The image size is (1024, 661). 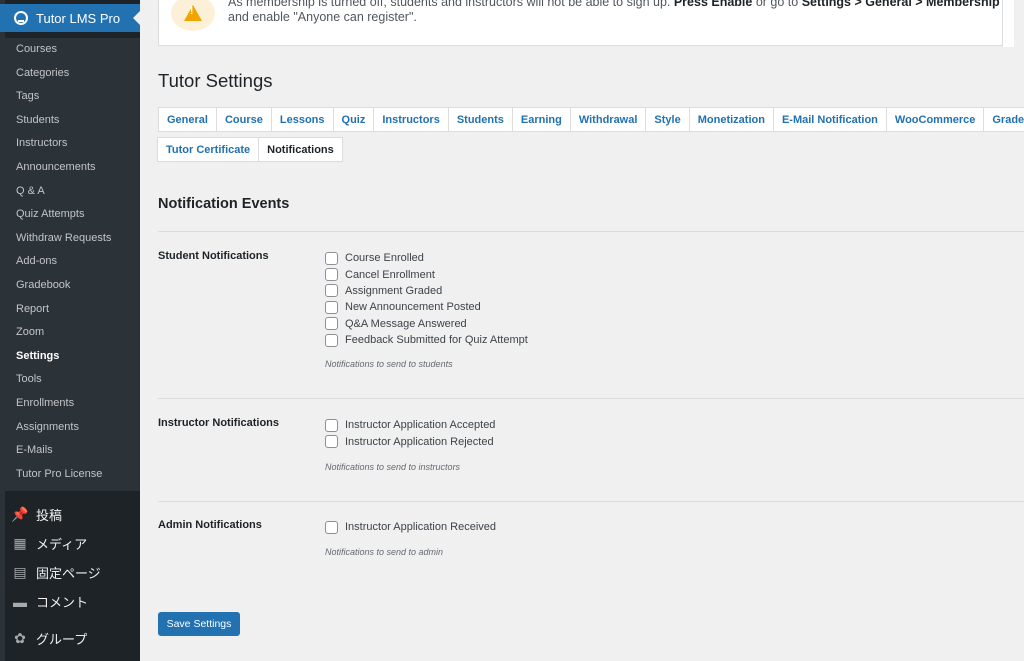 What do you see at coordinates (70, 18) in the screenshot?
I see `sidebar-item-tutor-lms-pro: Tutor LMS Pro` at bounding box center [70, 18].